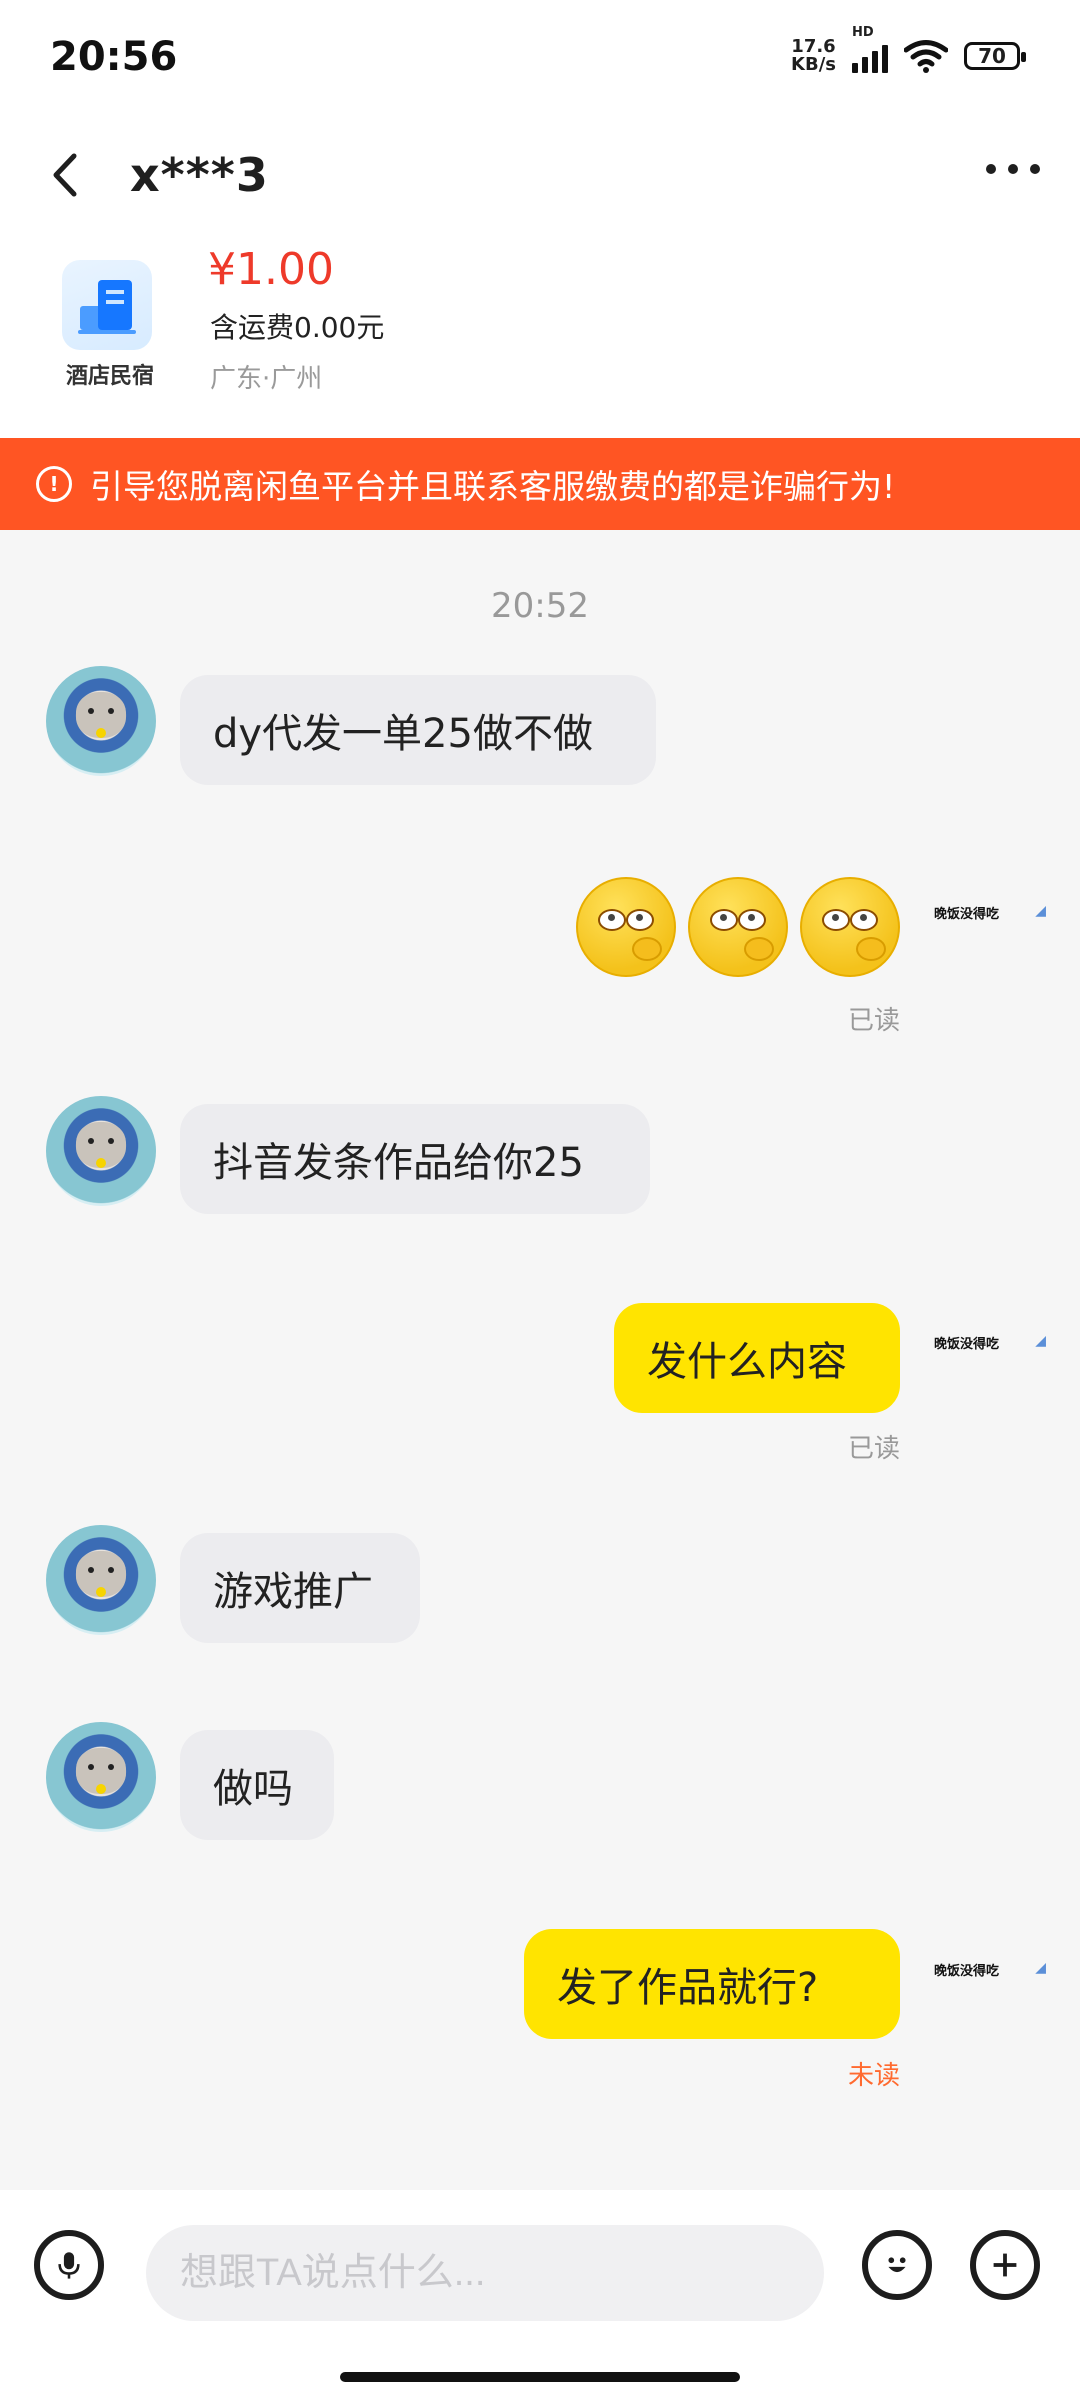 This screenshot has height=2400, width=1080. What do you see at coordinates (54, 484) in the screenshot?
I see `warning-circle-icon: !` at bounding box center [54, 484].